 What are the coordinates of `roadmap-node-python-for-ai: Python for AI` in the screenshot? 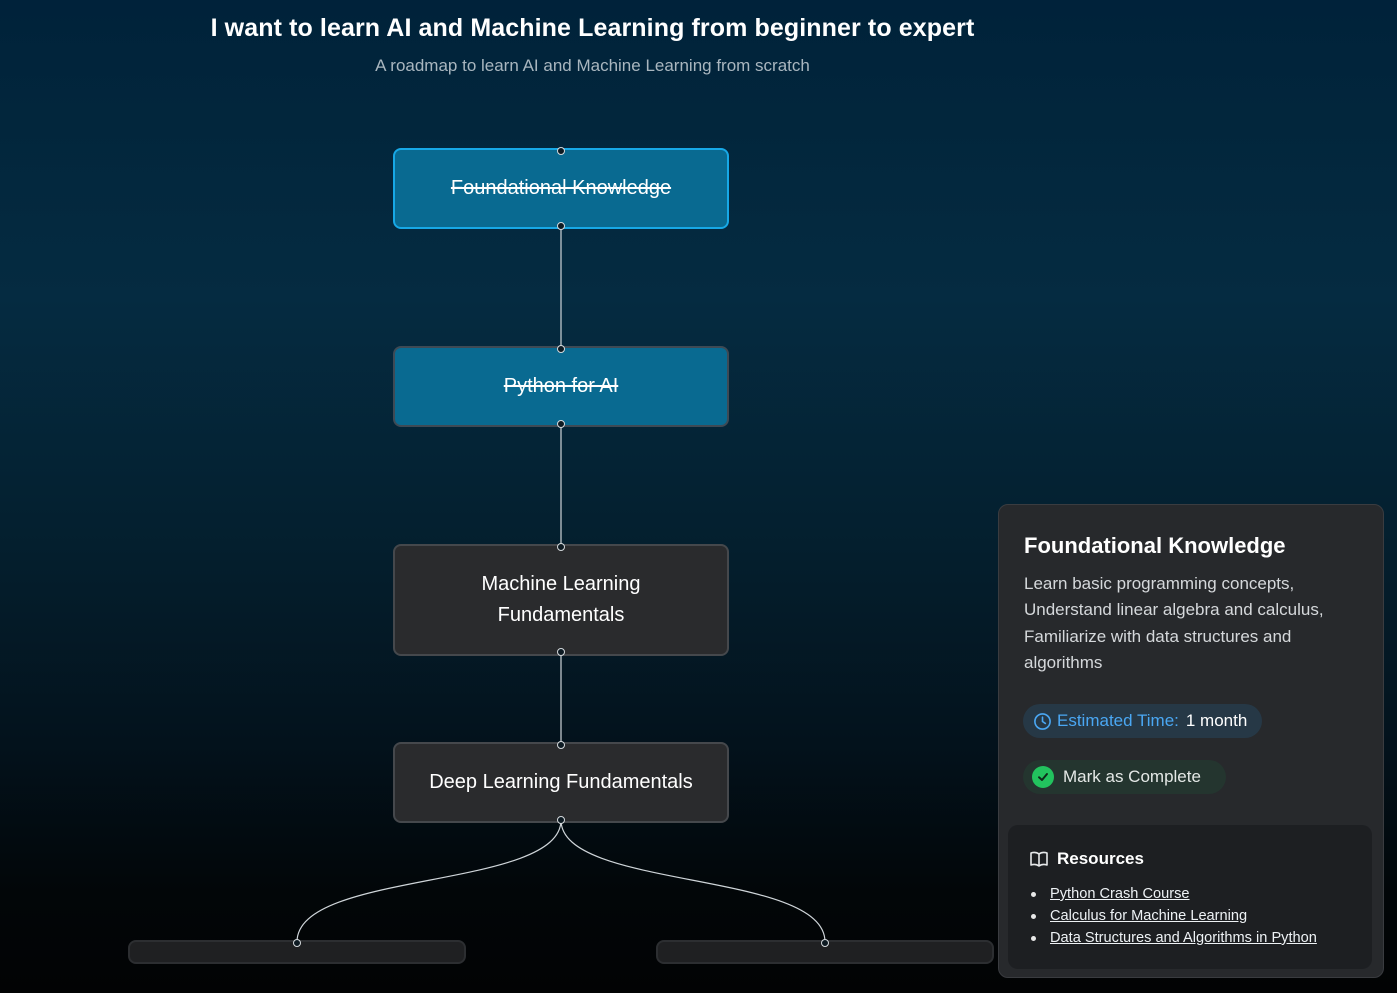 It's located at (561, 386).